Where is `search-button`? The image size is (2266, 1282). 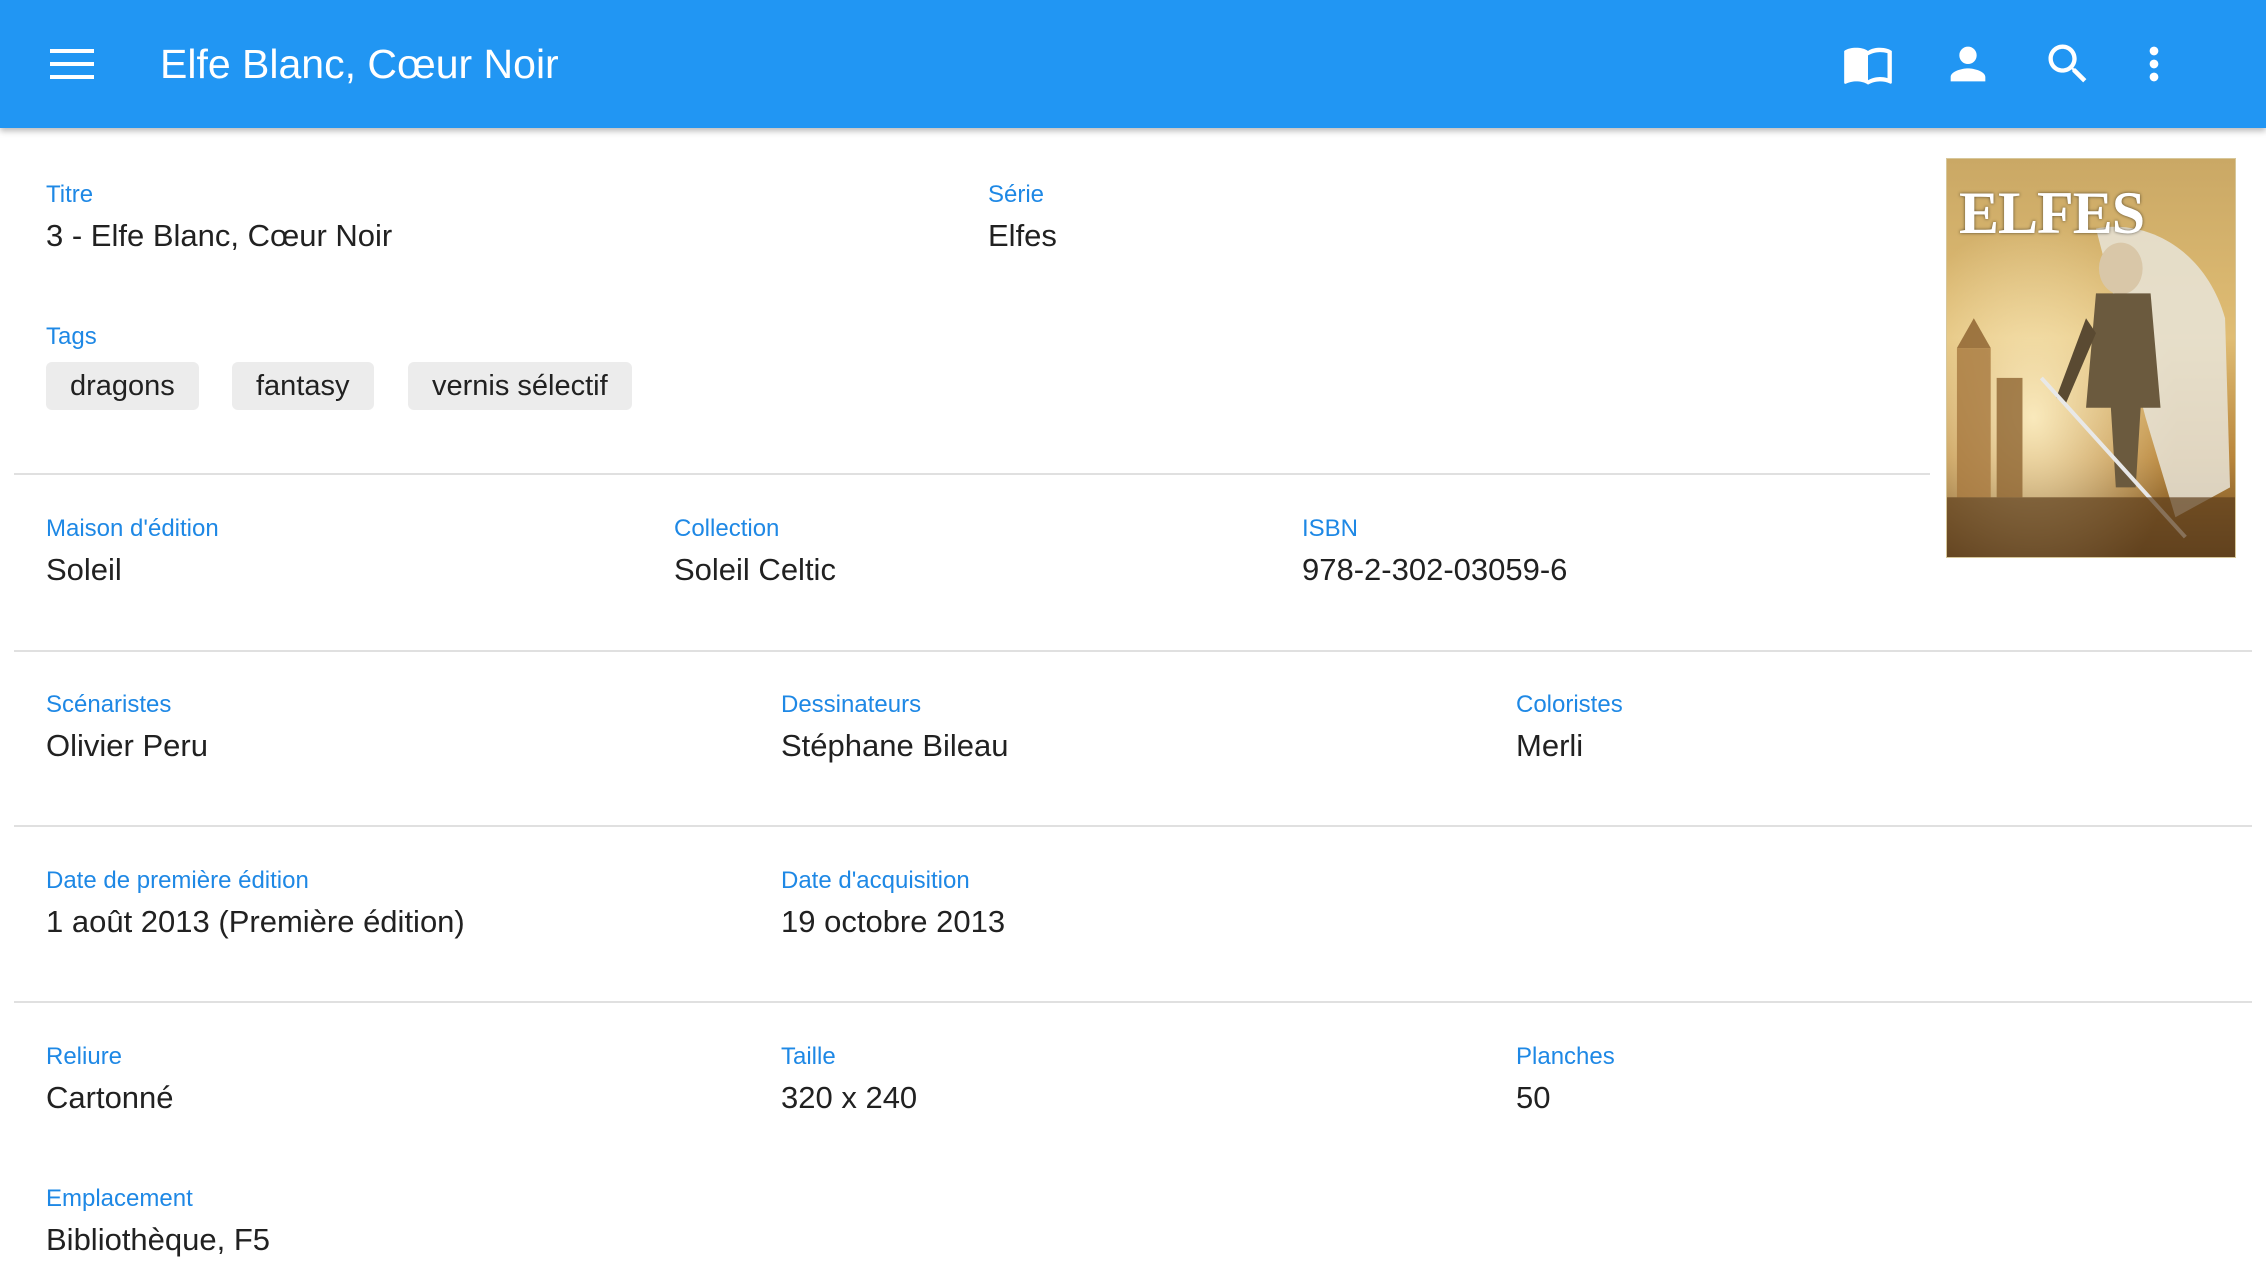 search-button is located at coordinates (2068, 64).